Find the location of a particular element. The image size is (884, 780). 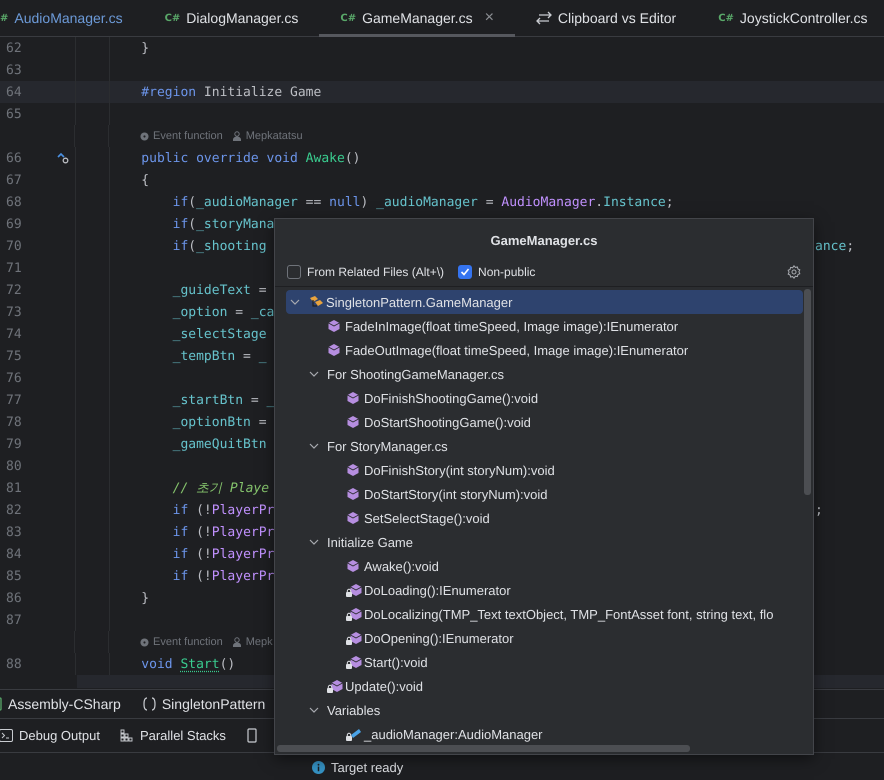

code-token: ance is located at coordinates (830, 246).